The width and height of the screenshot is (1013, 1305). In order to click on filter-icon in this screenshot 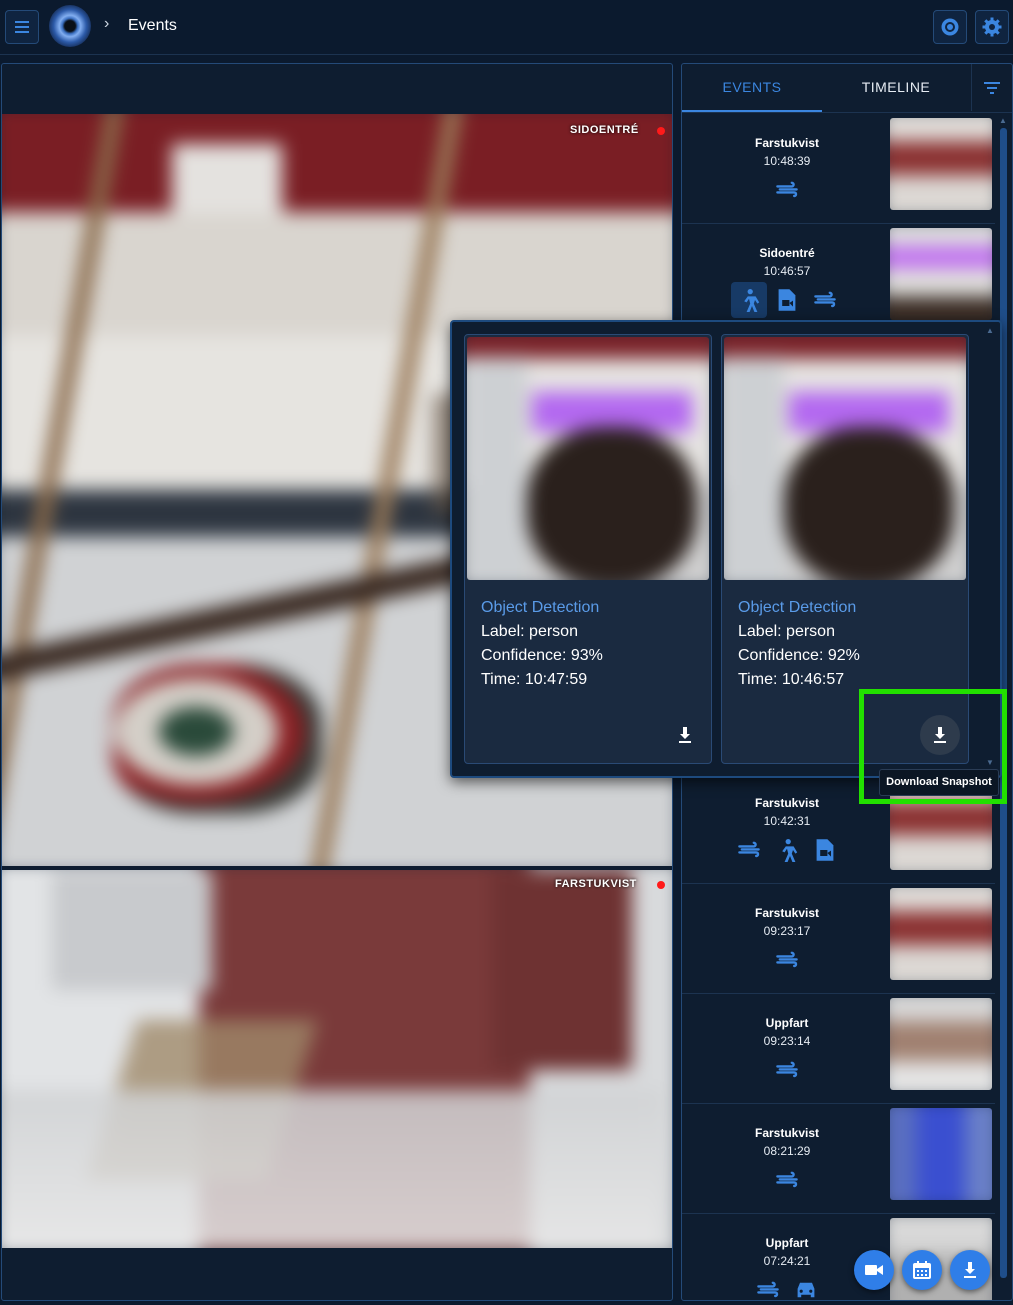, I will do `click(992, 83)`.